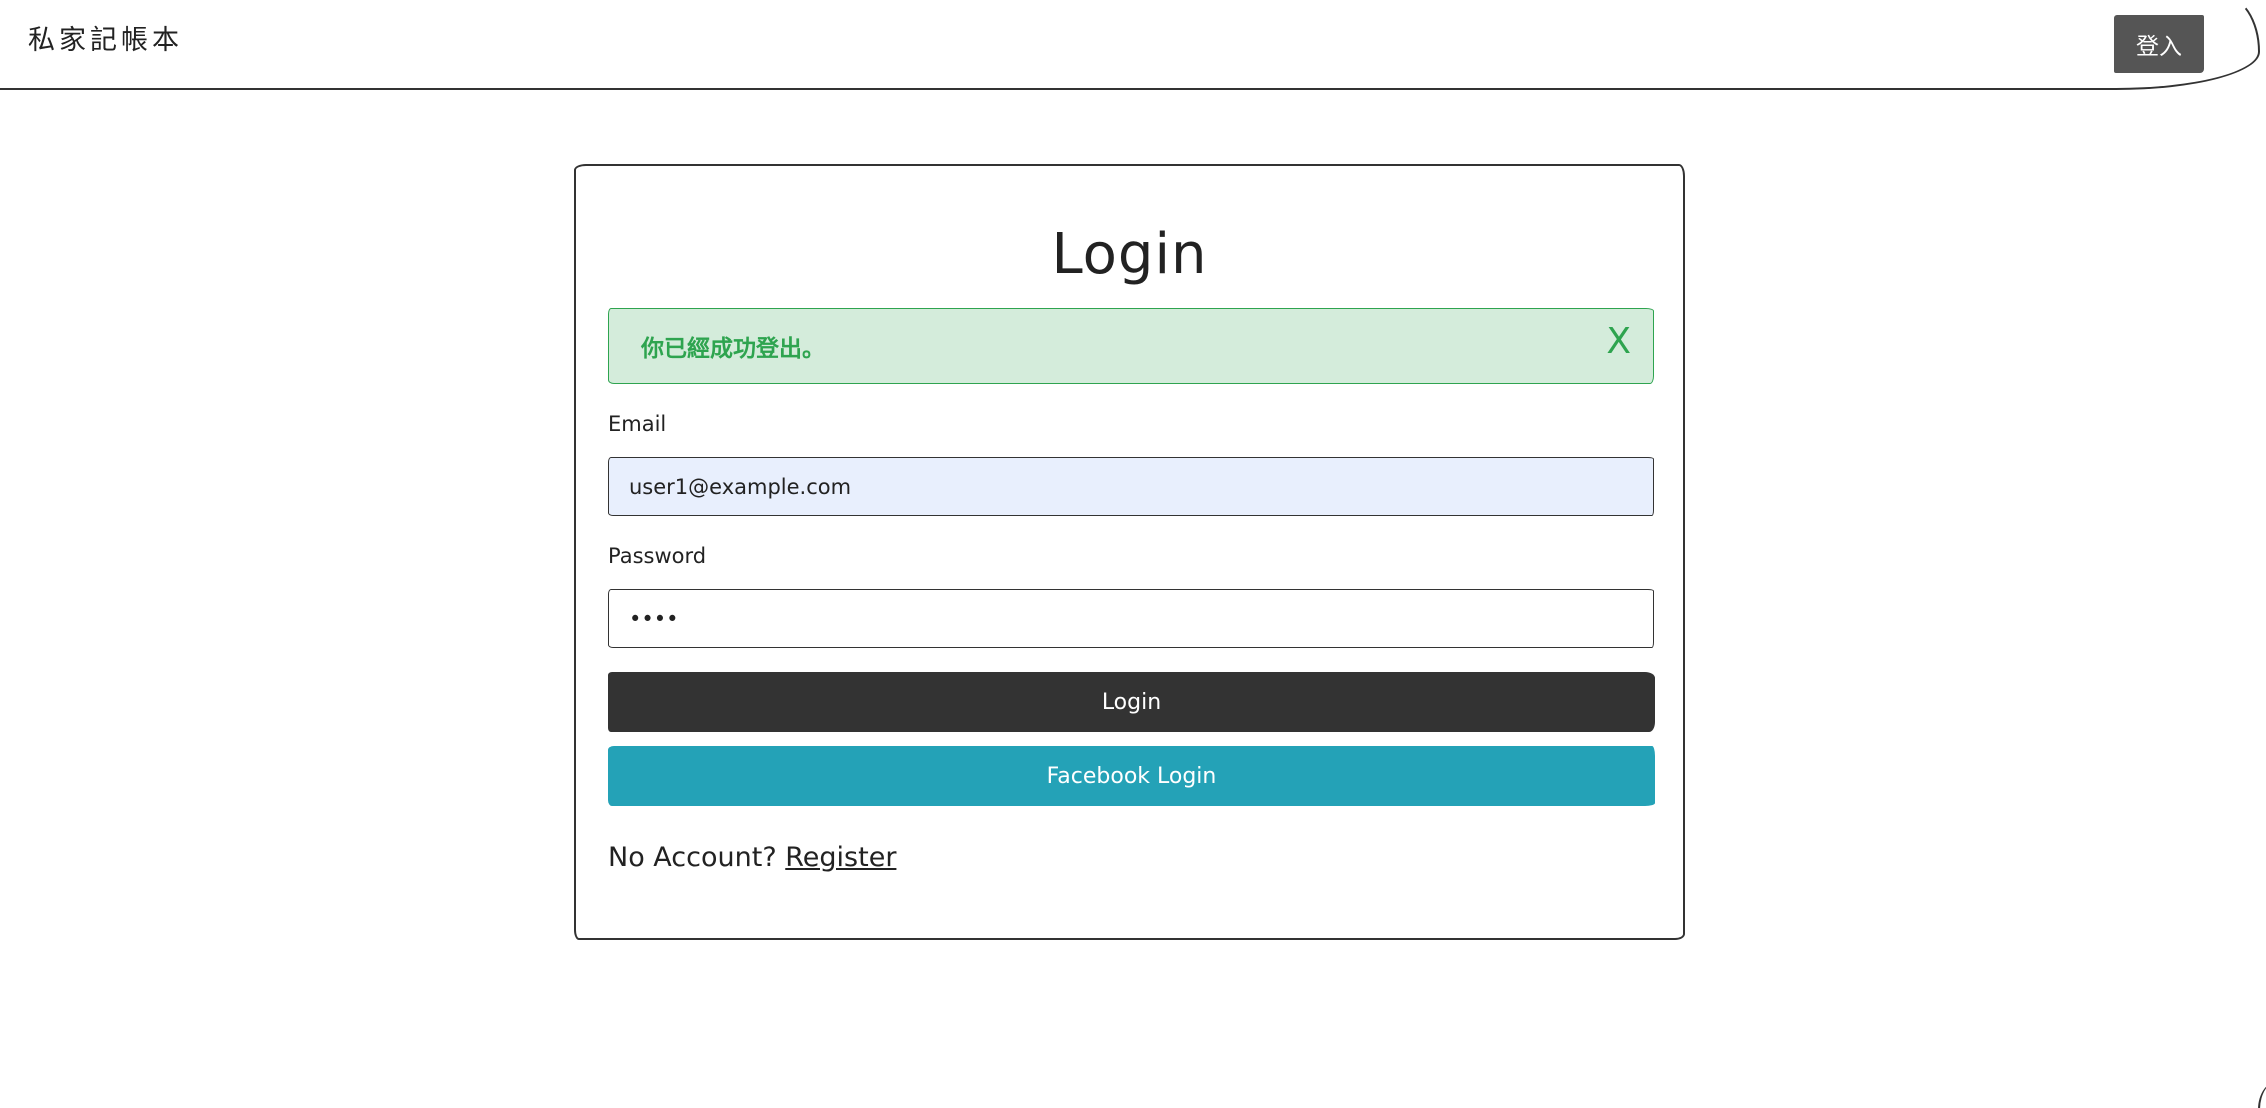 The image size is (2266, 1108). What do you see at coordinates (1131, 618) in the screenshot?
I see `password-field` at bounding box center [1131, 618].